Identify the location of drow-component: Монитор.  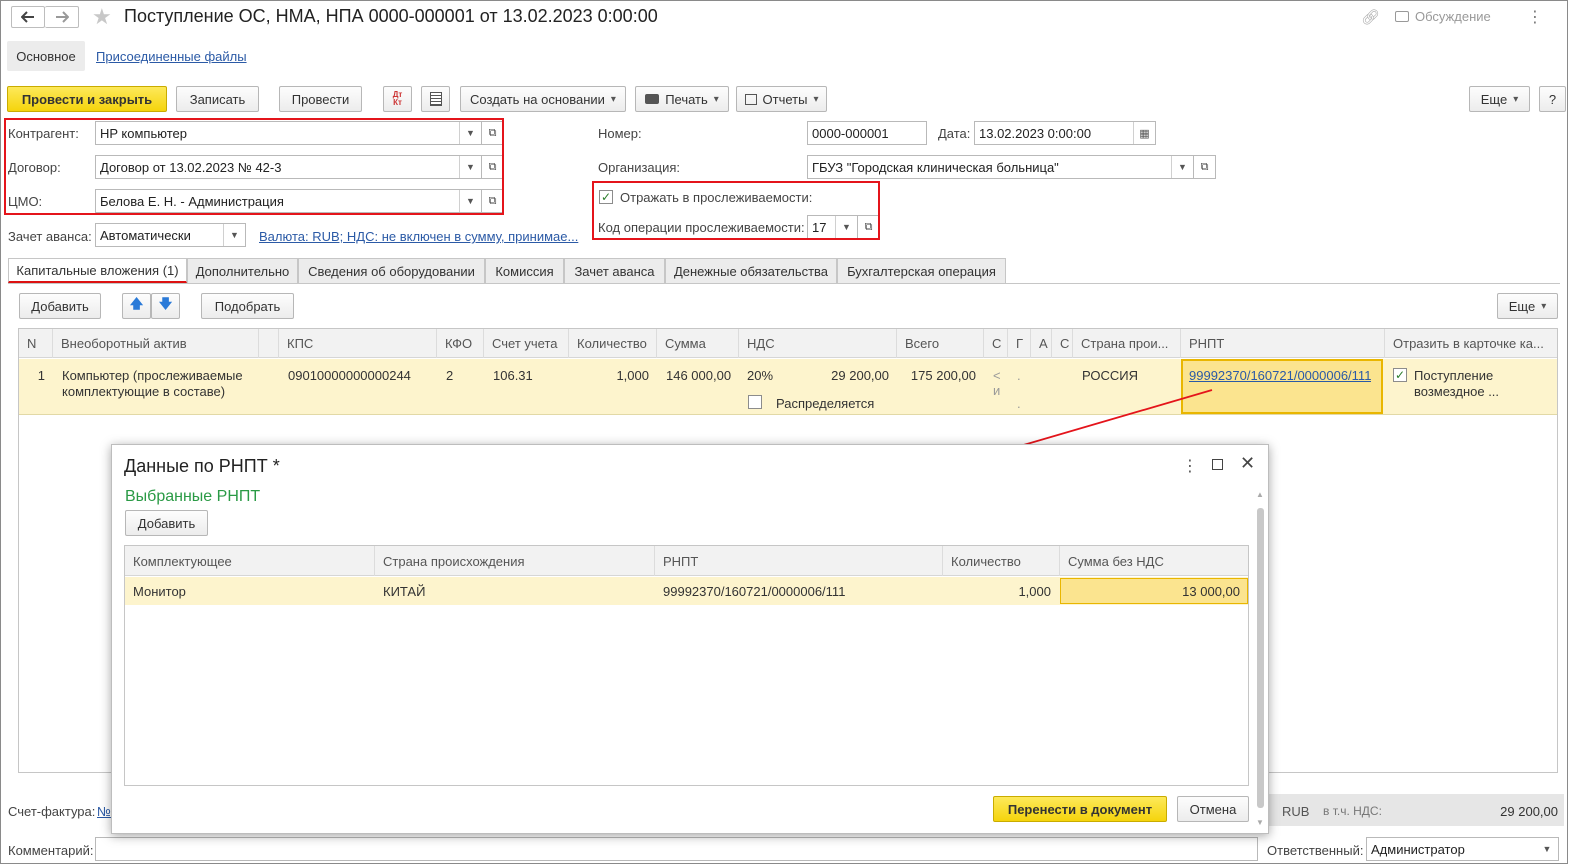
(159, 591).